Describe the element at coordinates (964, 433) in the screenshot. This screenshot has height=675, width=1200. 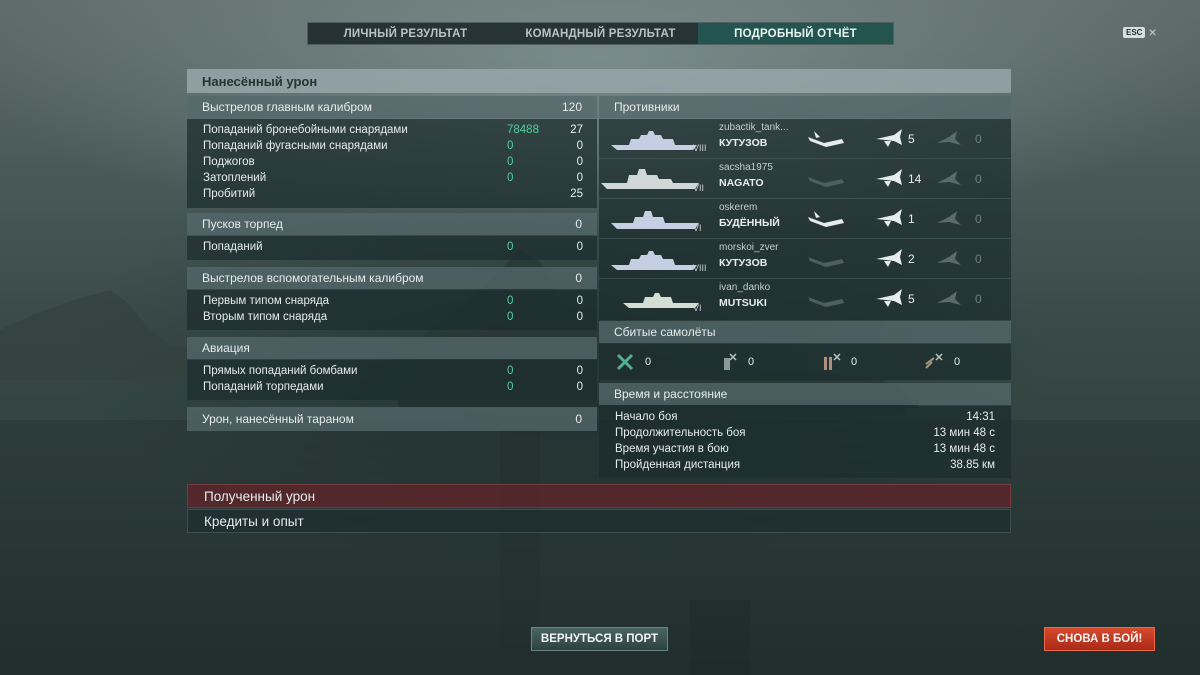
I see `time-value: 13 мин 48 с` at that location.